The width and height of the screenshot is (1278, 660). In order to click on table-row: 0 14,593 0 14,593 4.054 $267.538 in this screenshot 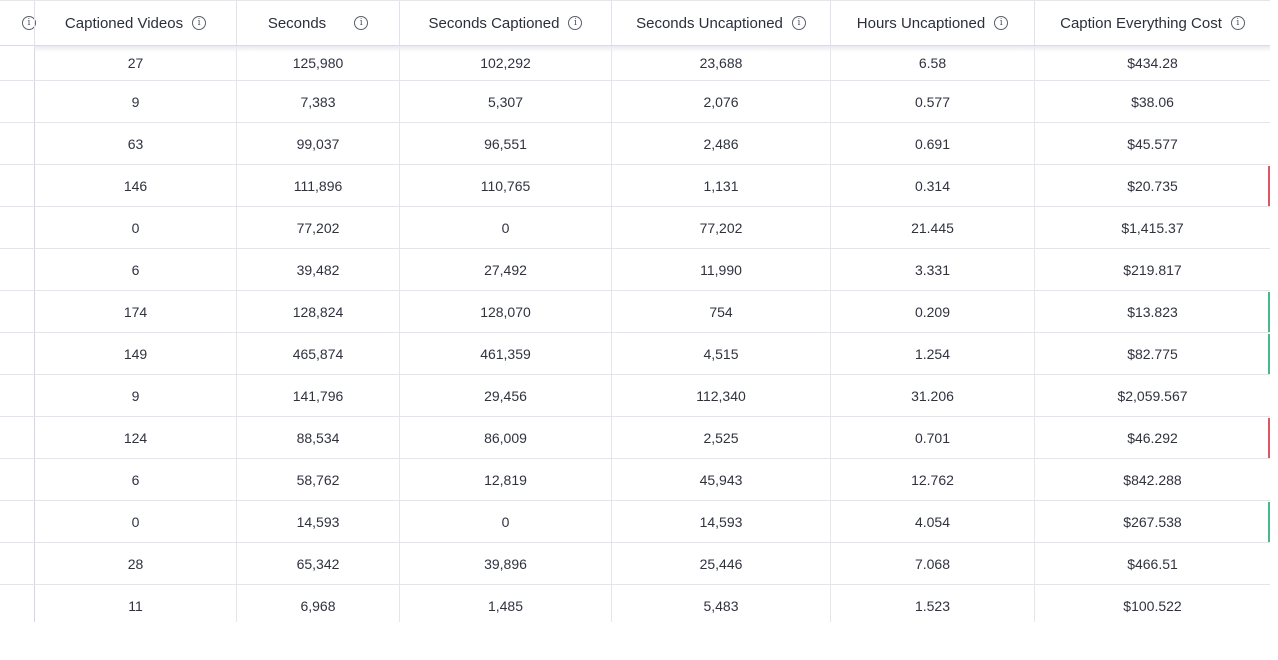, I will do `click(635, 522)`.